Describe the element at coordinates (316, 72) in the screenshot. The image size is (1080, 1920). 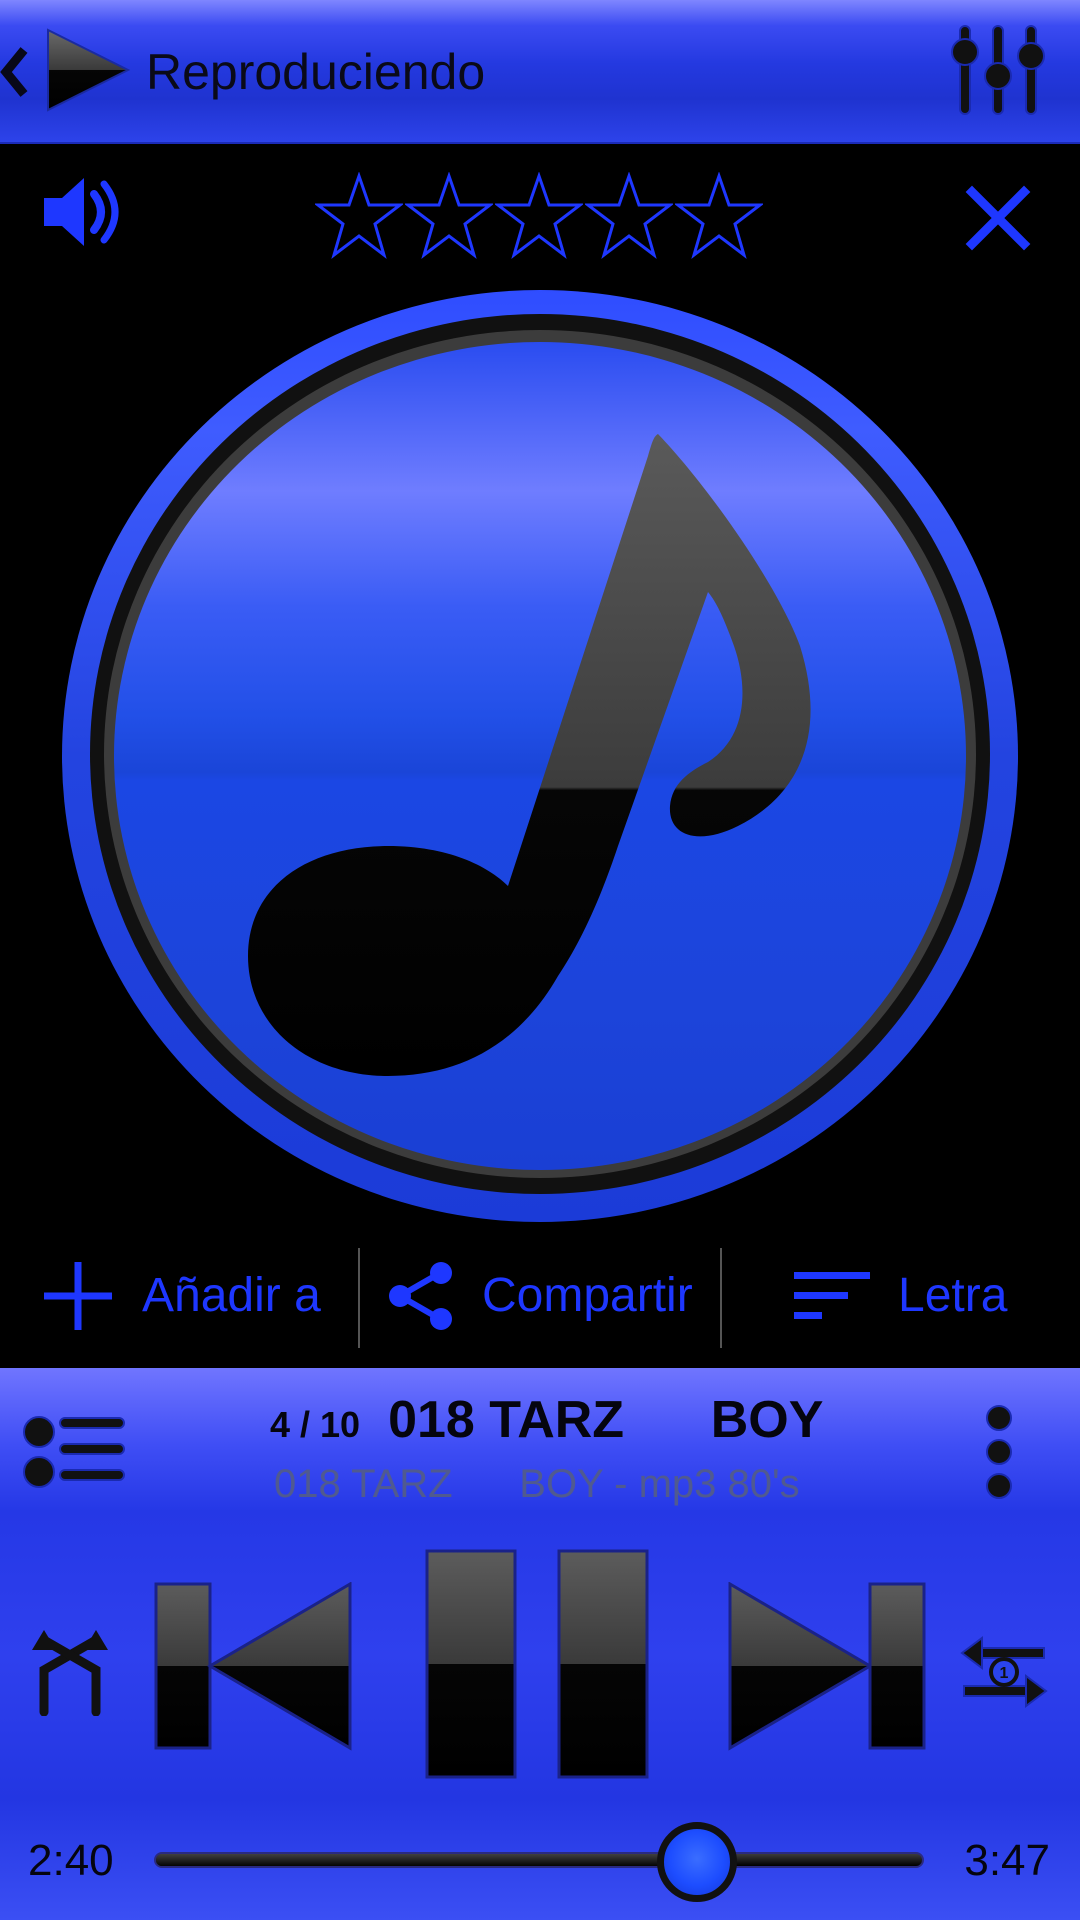
I see `page-title: Reproduciendo` at that location.